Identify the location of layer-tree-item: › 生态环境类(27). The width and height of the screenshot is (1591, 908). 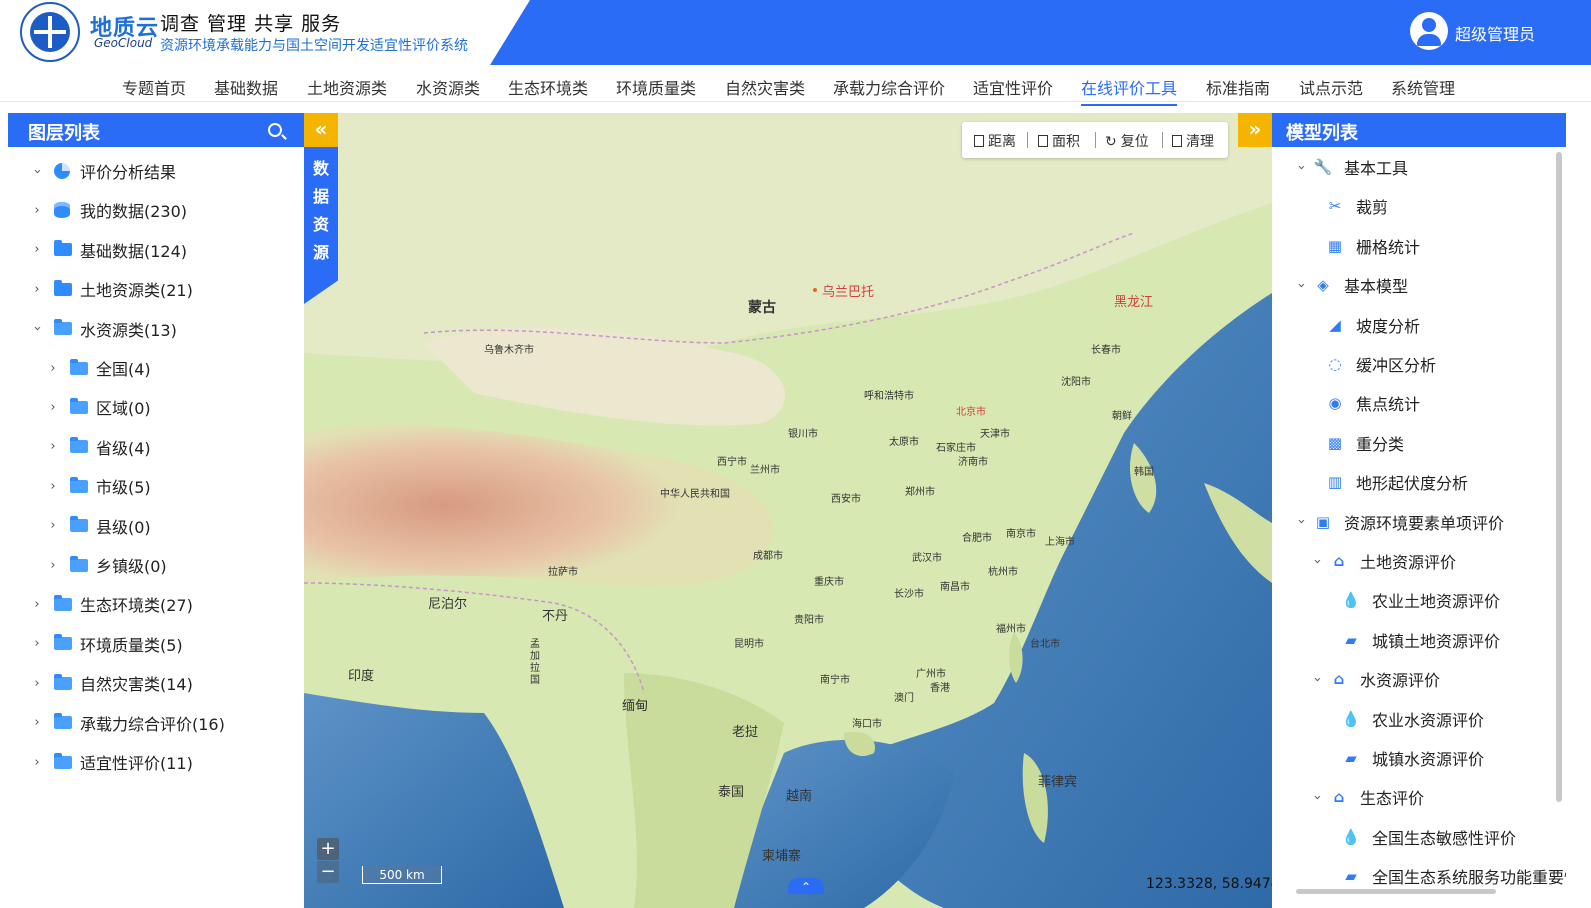
(111, 604).